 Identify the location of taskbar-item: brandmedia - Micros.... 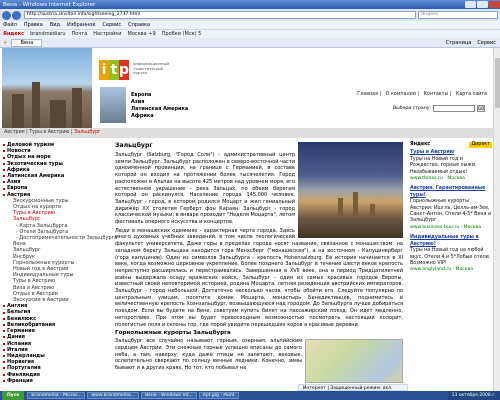
(56, 395).